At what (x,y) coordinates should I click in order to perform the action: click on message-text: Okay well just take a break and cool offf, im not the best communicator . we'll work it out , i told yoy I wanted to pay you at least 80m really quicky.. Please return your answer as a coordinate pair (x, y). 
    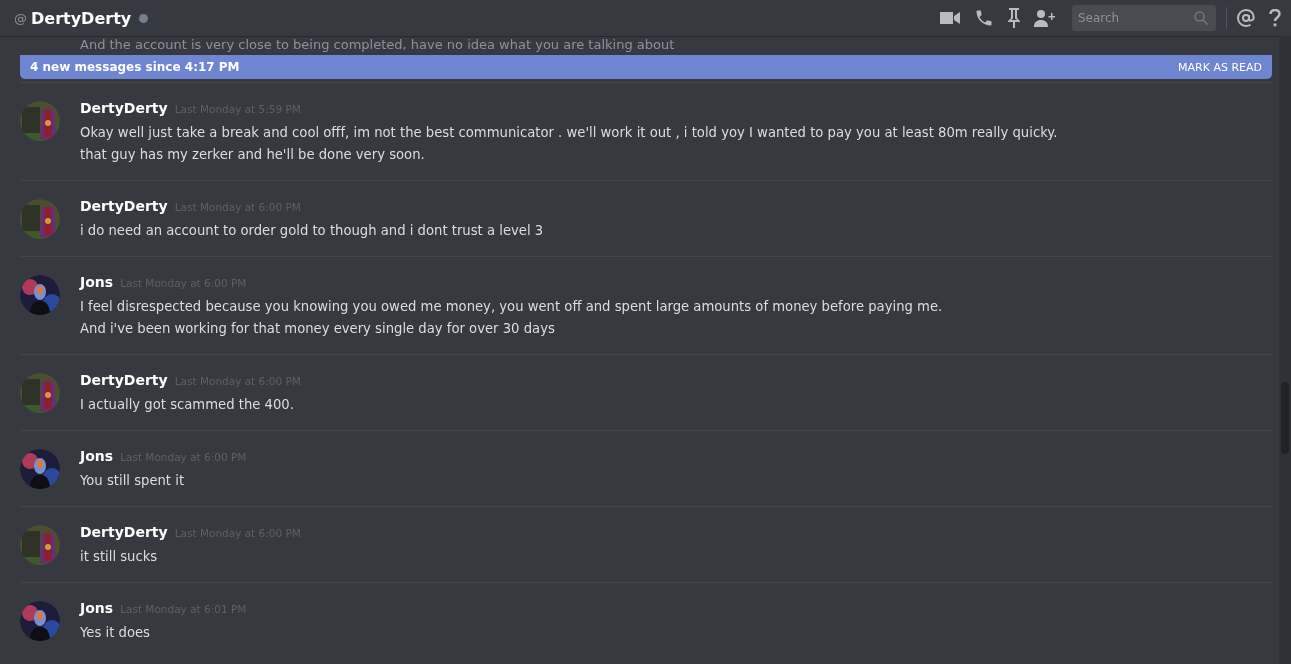
    Looking at the image, I should click on (569, 133).